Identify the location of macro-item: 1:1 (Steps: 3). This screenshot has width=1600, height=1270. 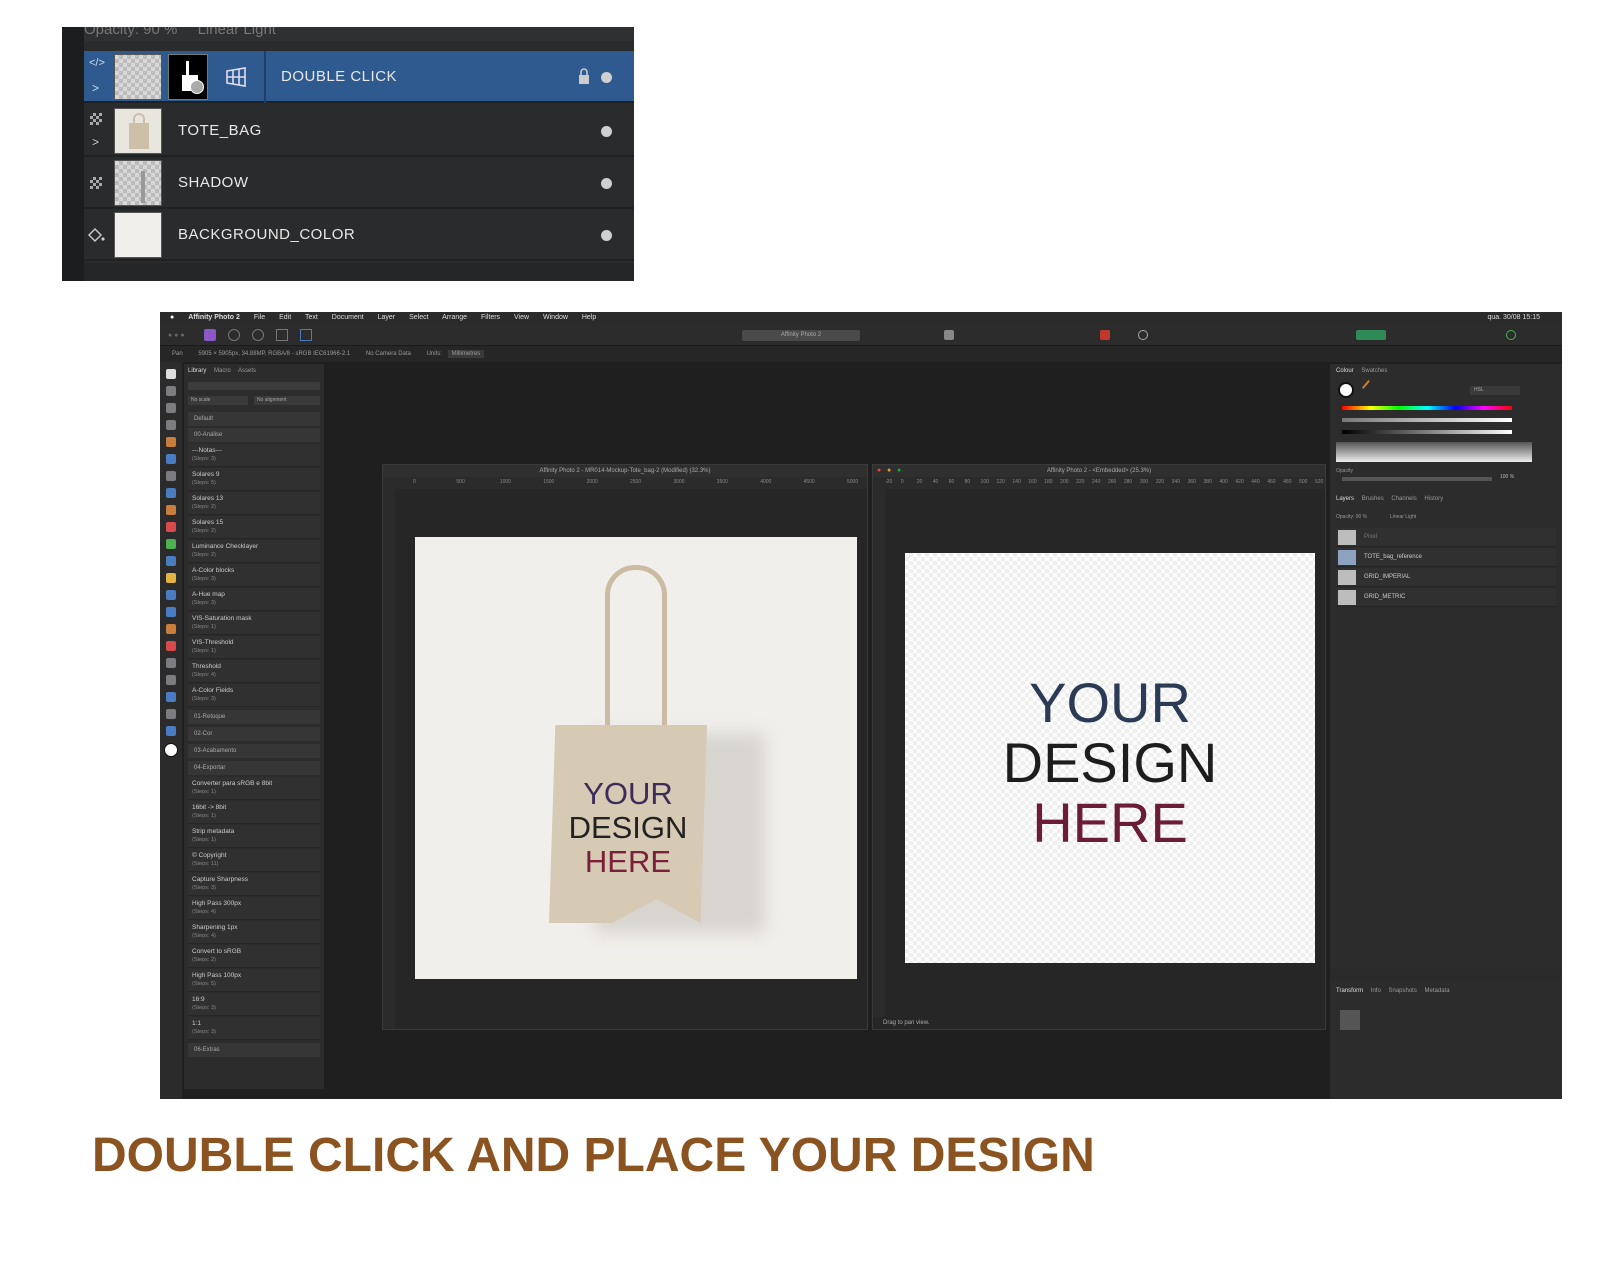
(254, 1028).